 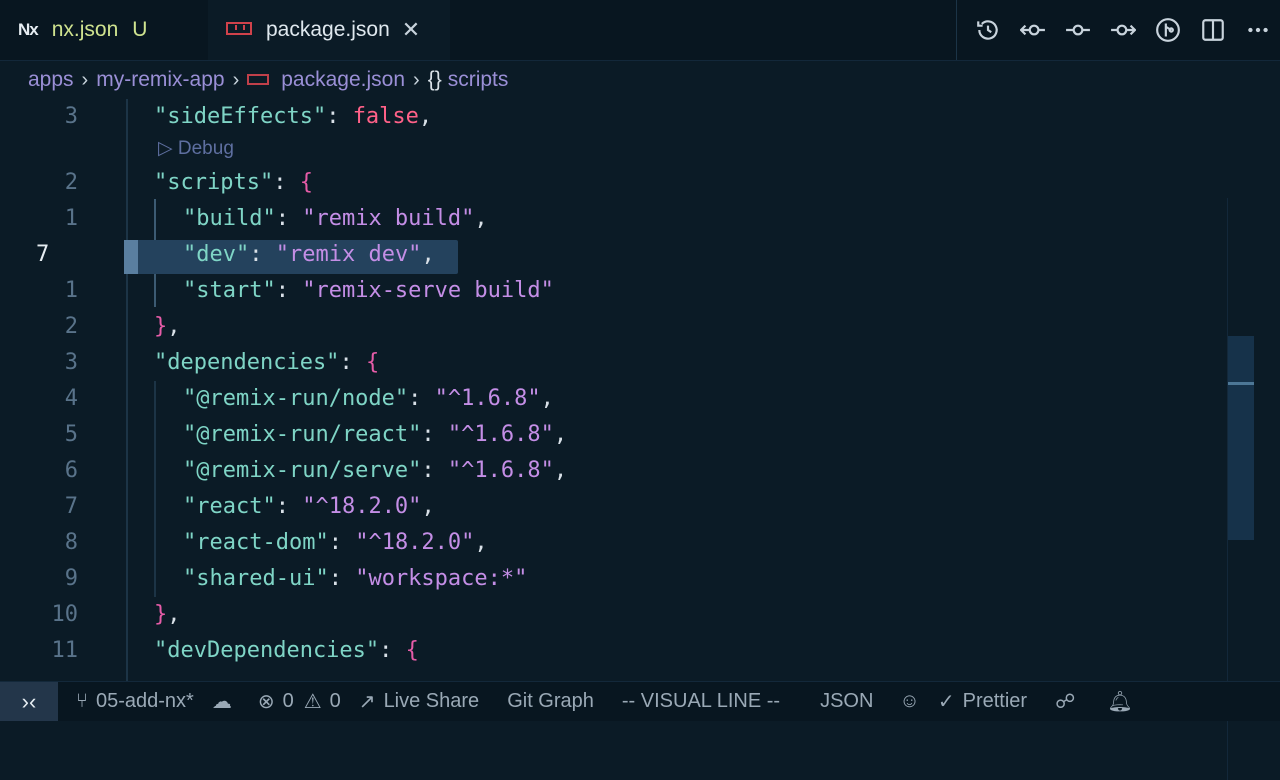 What do you see at coordinates (71, 578) in the screenshot?
I see `line-number: 9` at bounding box center [71, 578].